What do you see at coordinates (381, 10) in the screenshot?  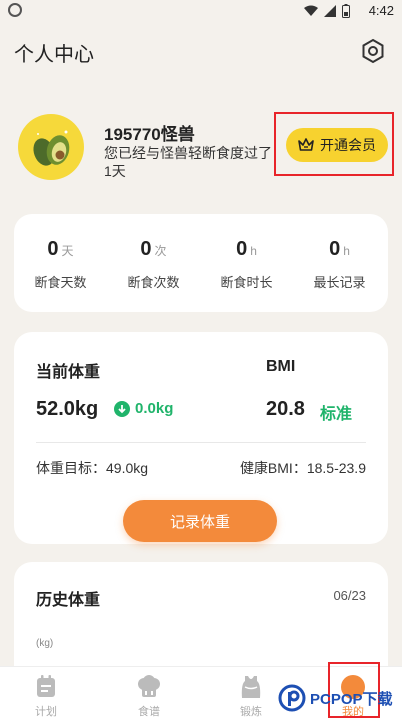 I see `clock: 4:42` at bounding box center [381, 10].